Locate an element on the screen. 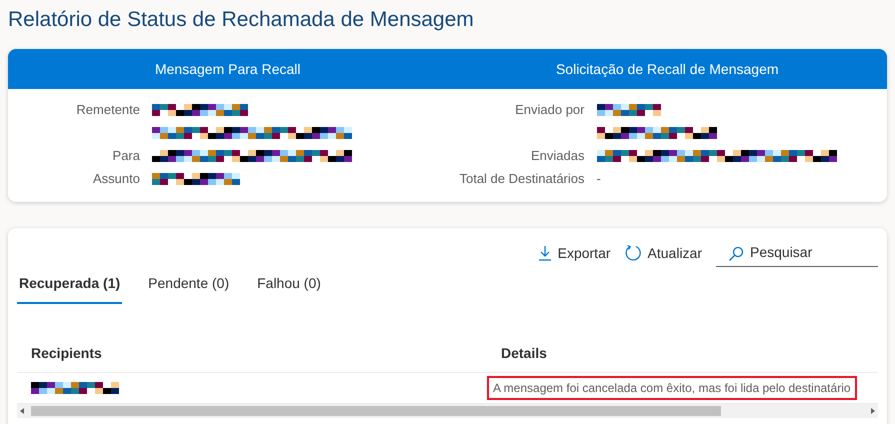 The height and width of the screenshot is (424, 895). search-icon is located at coordinates (736, 254).